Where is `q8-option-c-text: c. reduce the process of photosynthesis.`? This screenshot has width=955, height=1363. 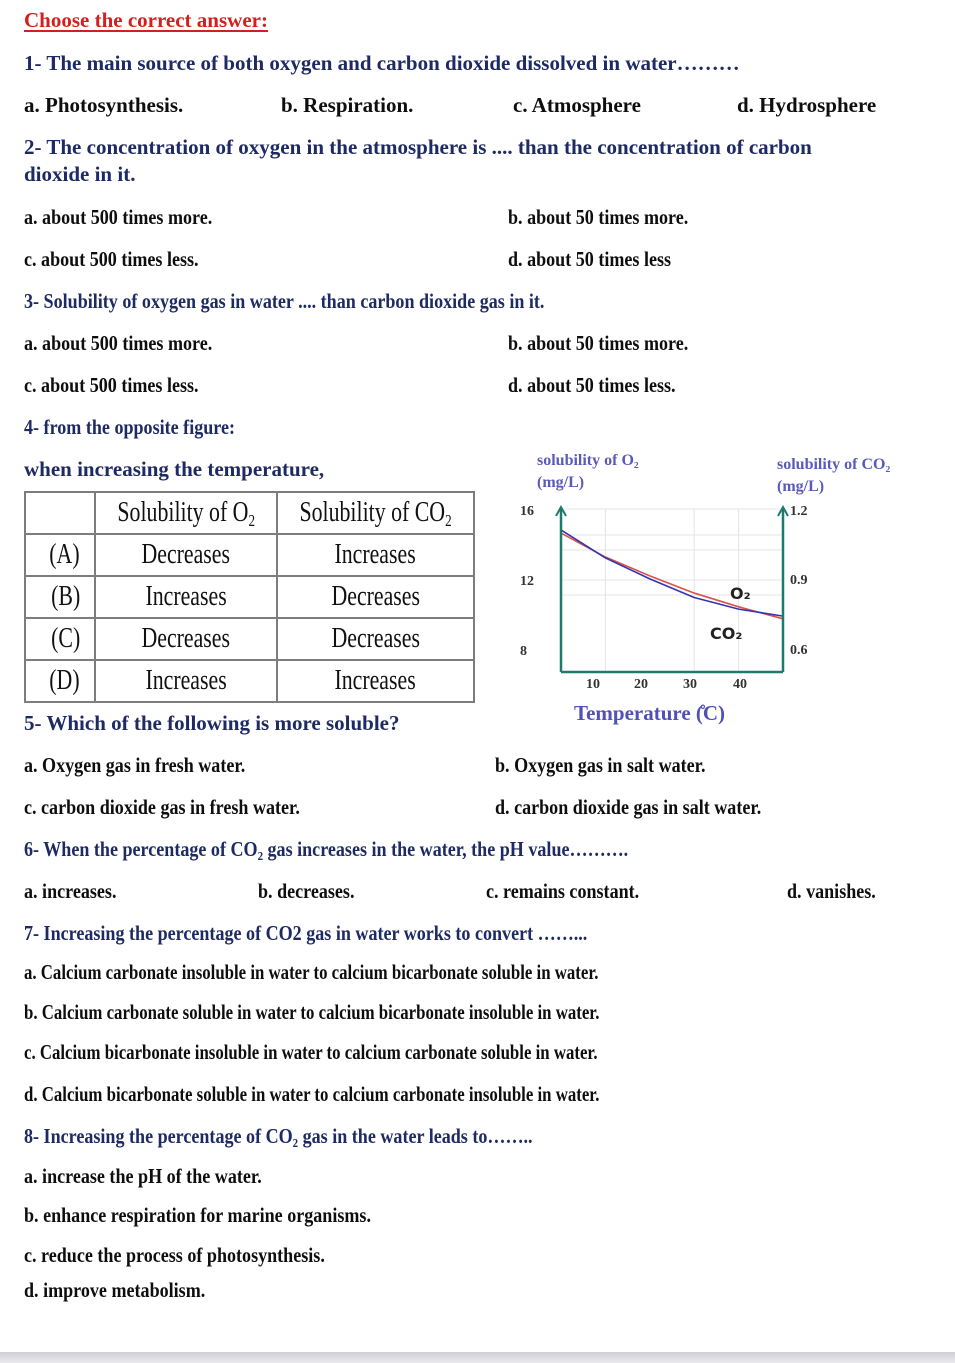
q8-option-c-text: c. reduce the process of photosynthesis. is located at coordinates (174, 1255).